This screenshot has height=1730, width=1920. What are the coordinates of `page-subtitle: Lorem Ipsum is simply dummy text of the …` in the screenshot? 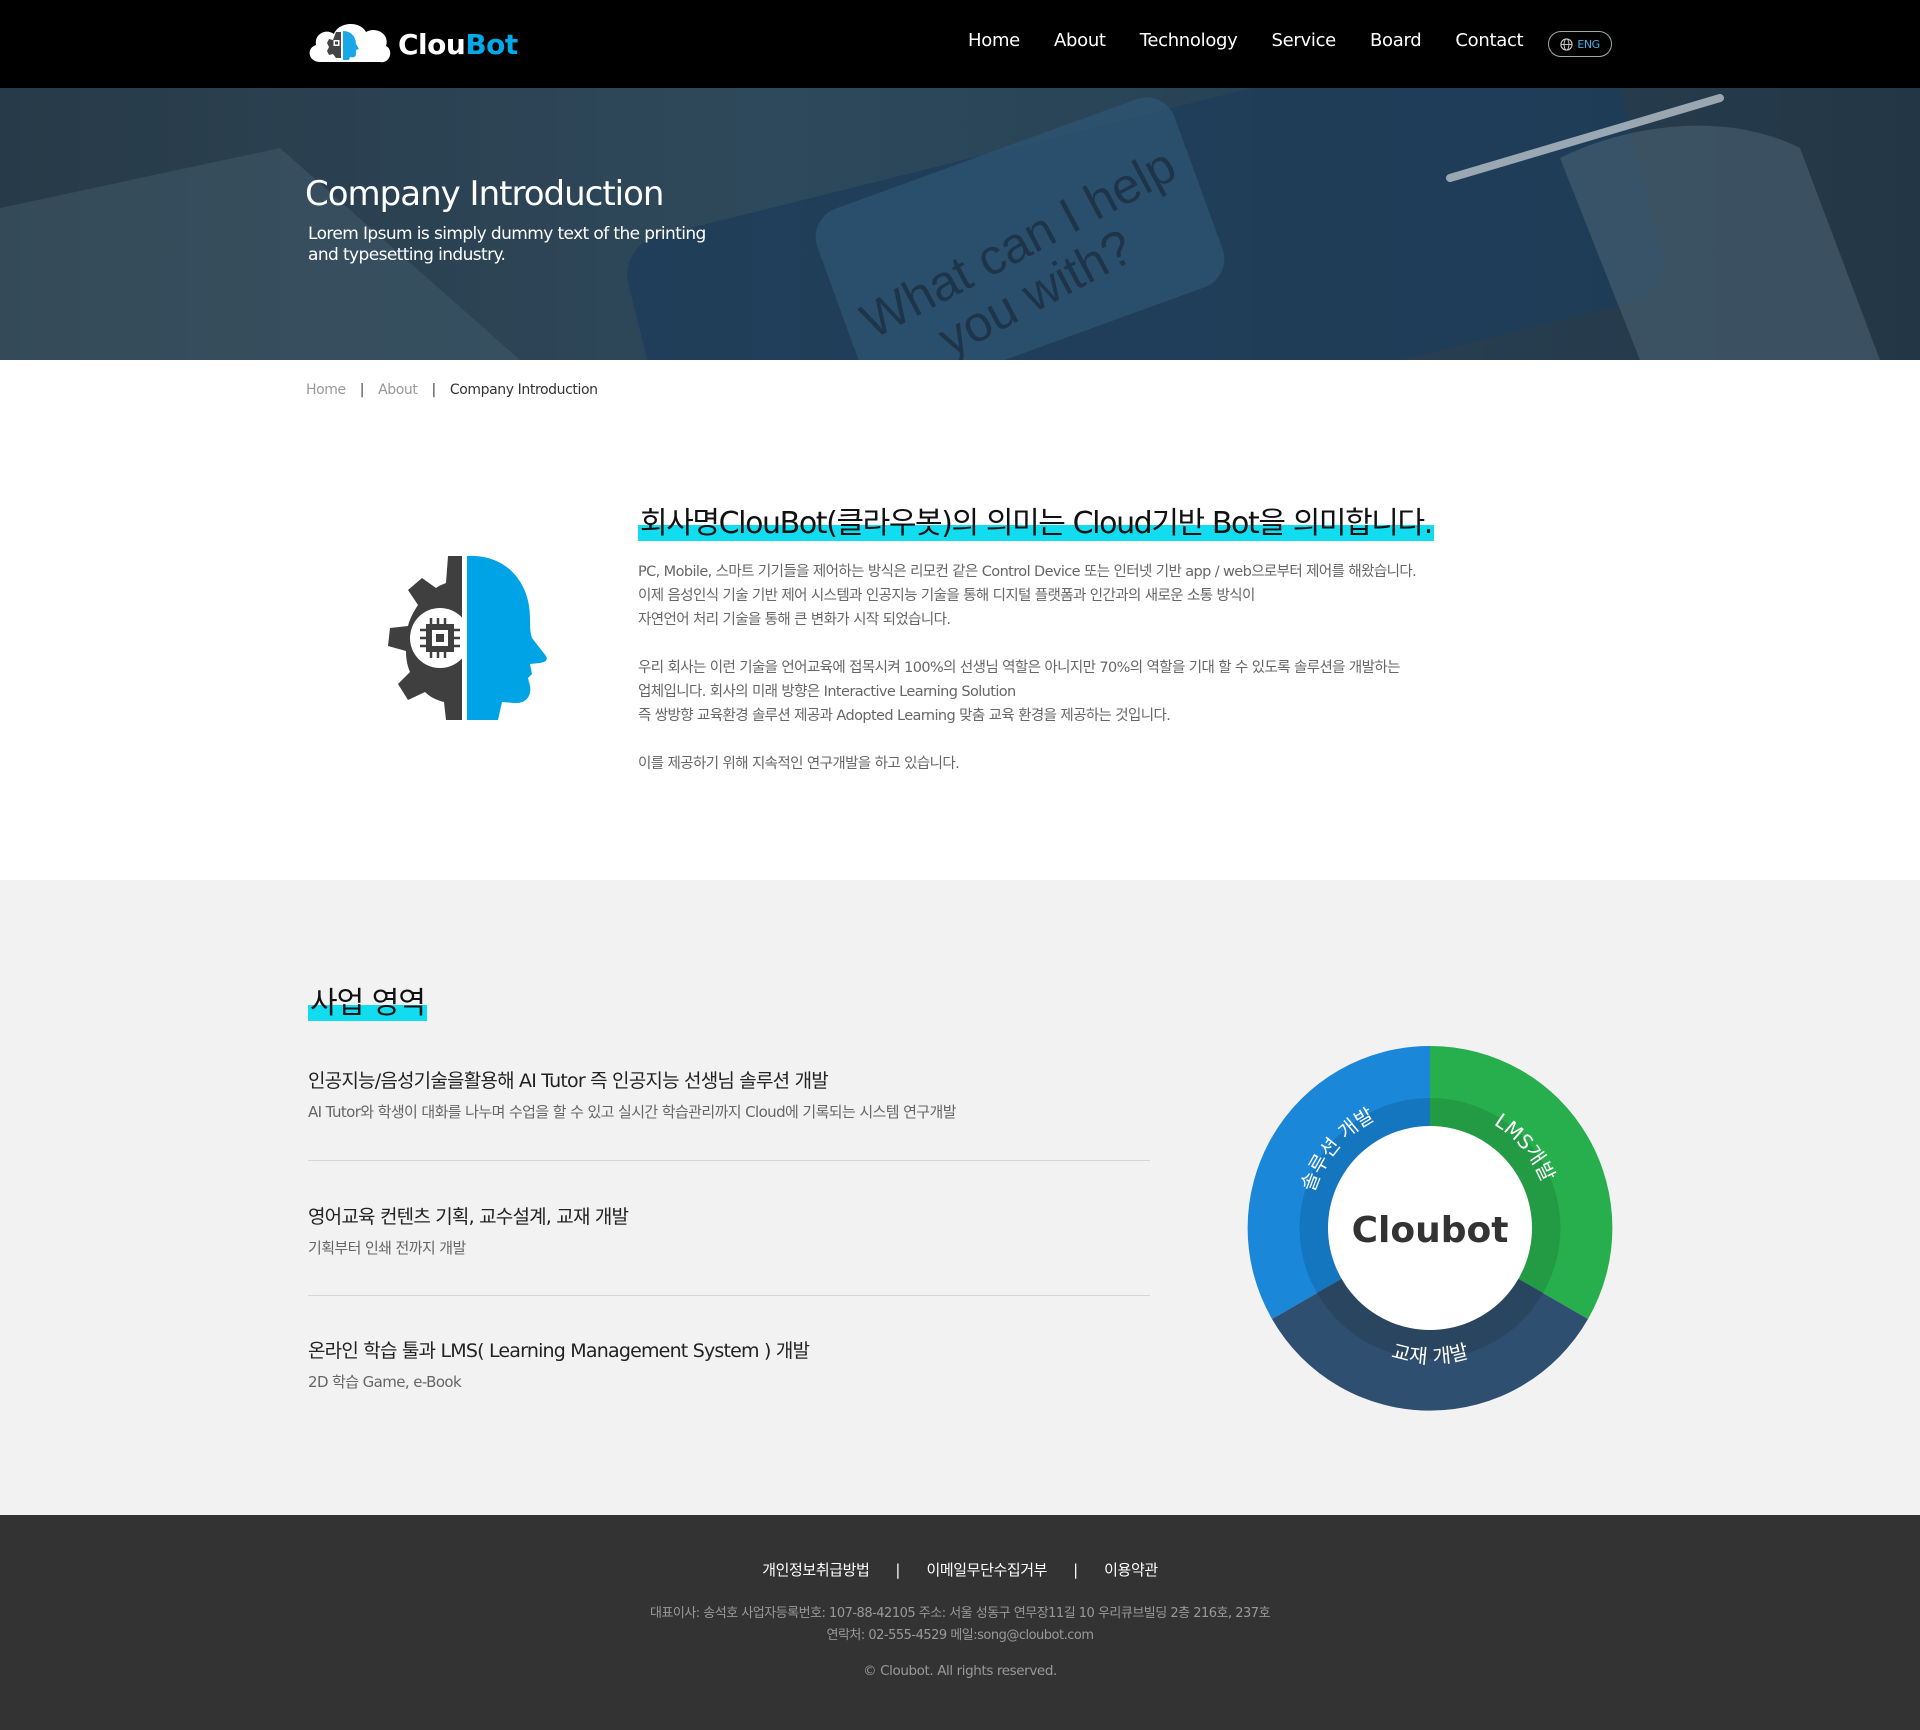 It's located at (518, 245).